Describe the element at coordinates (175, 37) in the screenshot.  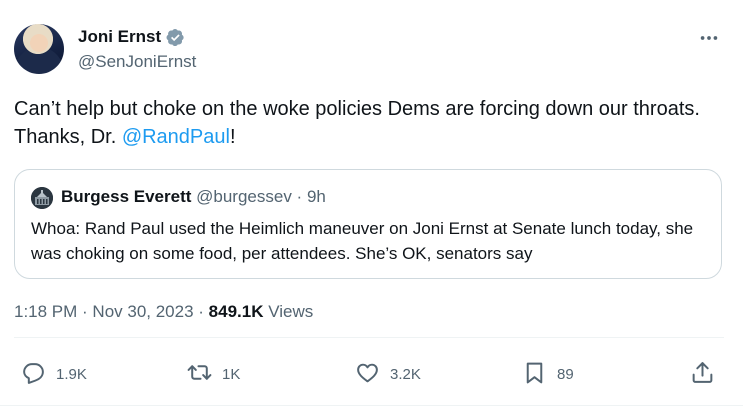
I see `verified-badge-icon` at that location.